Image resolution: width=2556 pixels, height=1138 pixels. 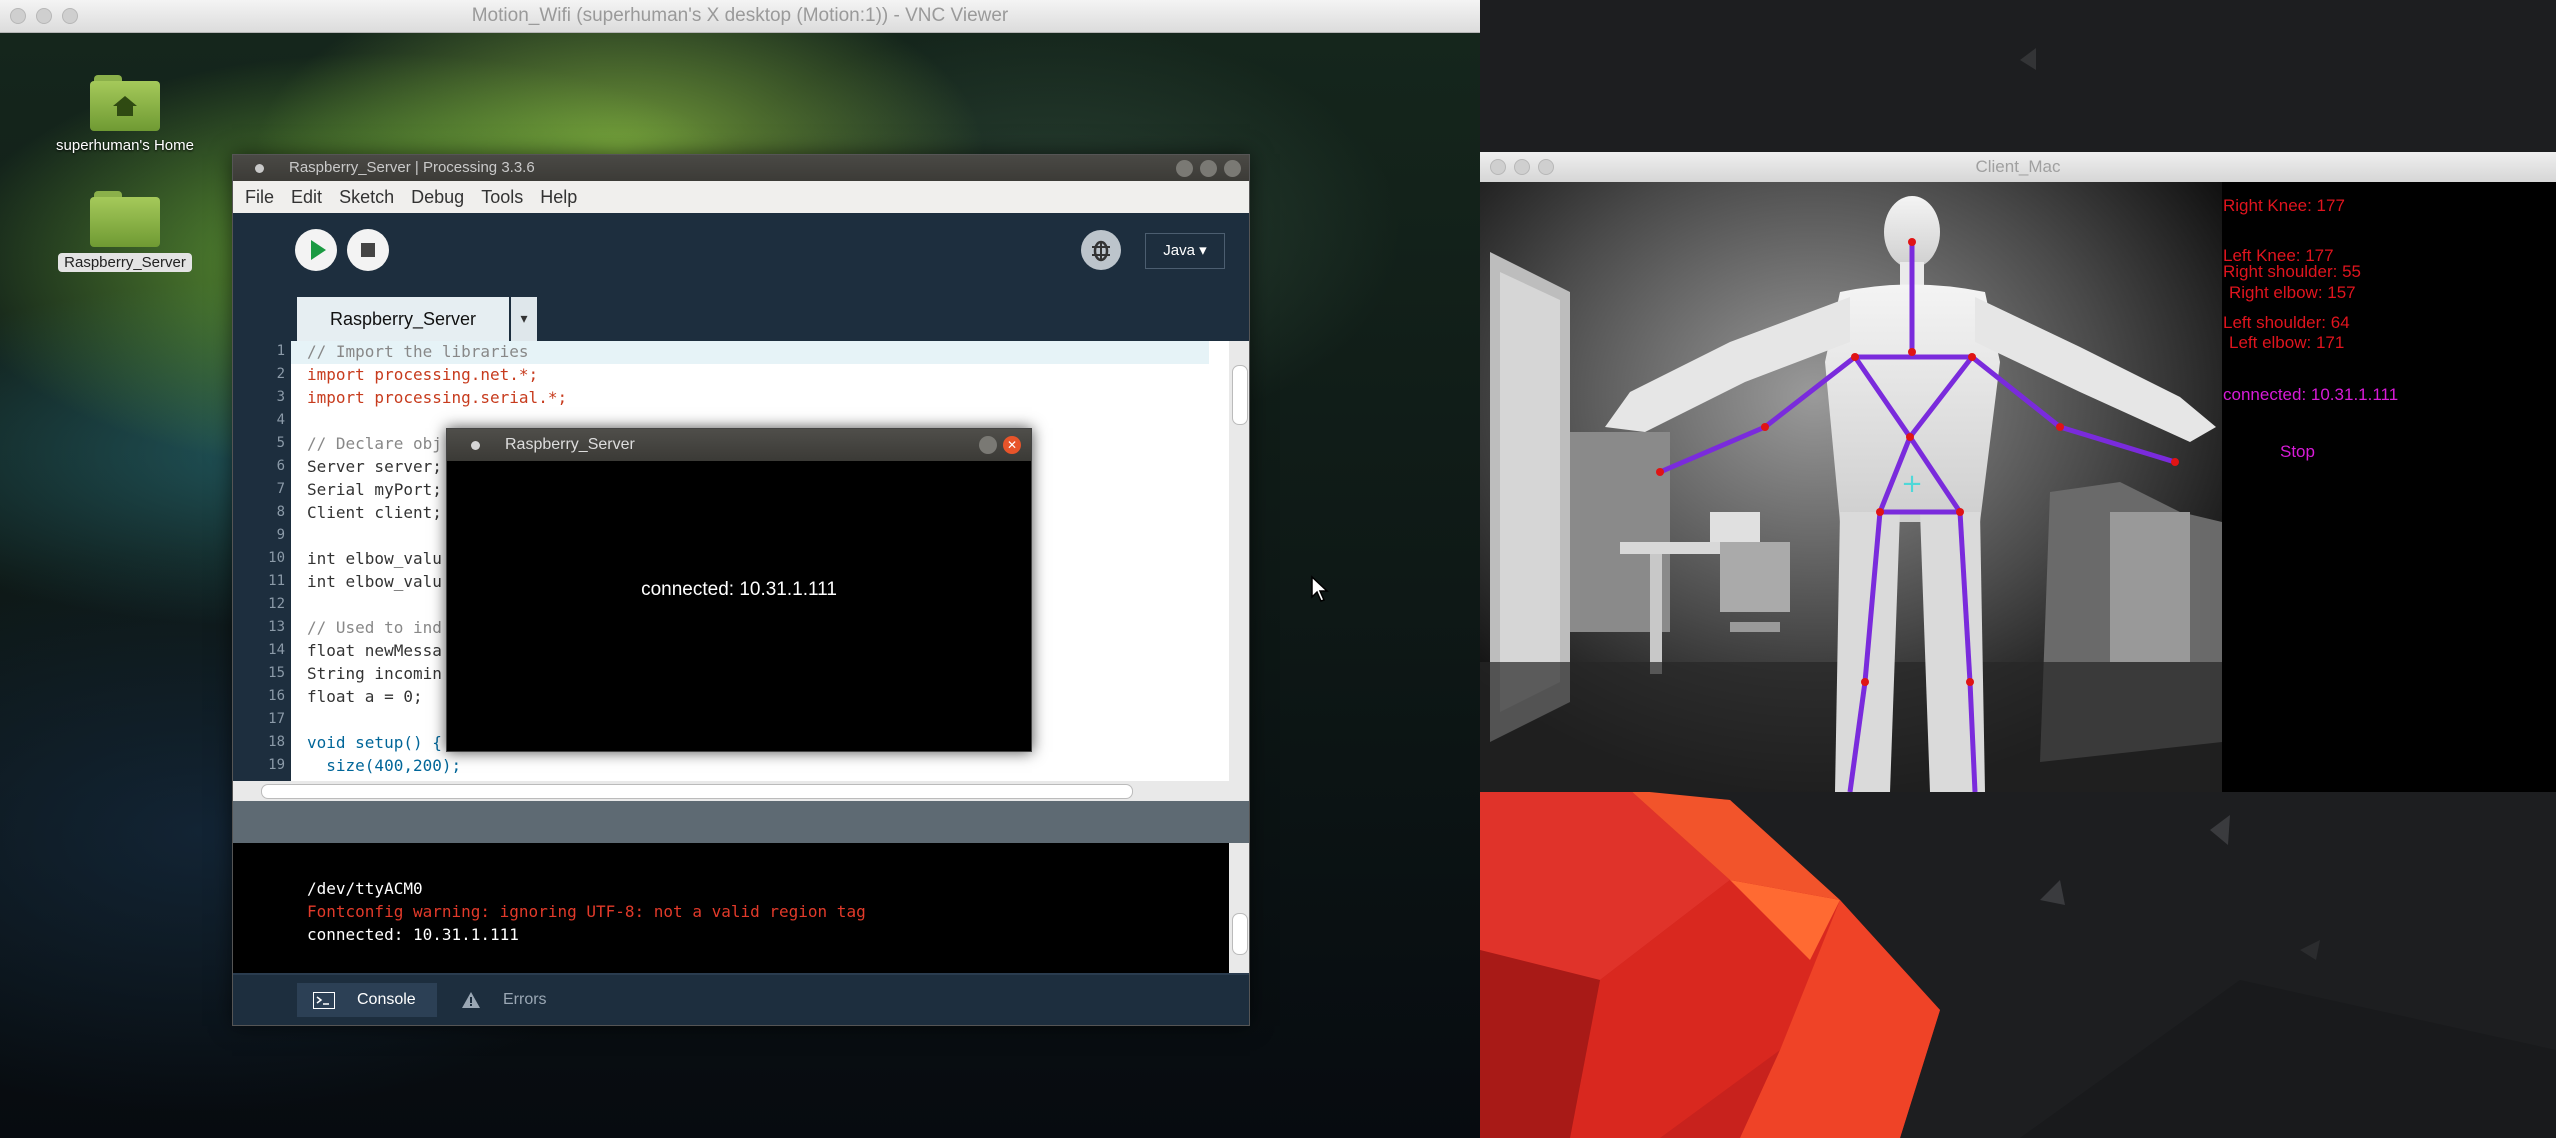 I want to click on debug-icon, so click(x=1101, y=251).